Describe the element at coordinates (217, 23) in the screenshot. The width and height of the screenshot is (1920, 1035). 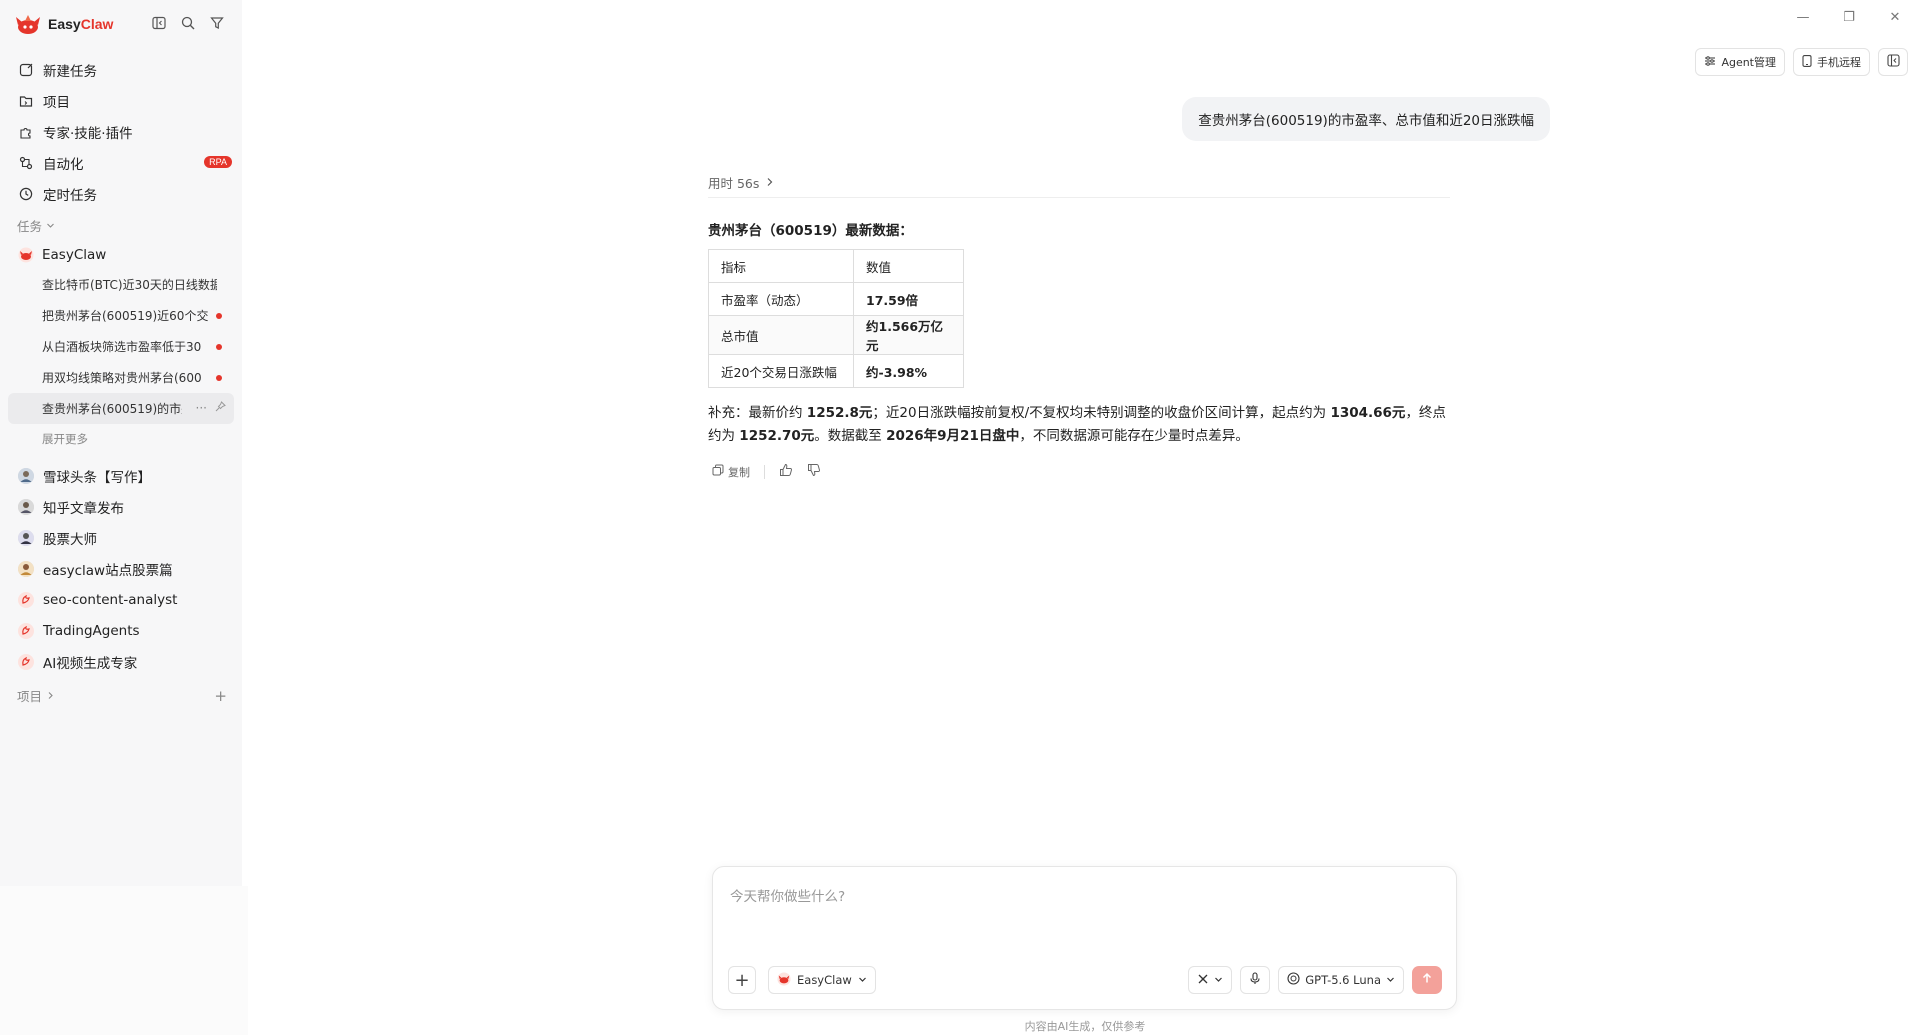
I see `filter-icon` at that location.